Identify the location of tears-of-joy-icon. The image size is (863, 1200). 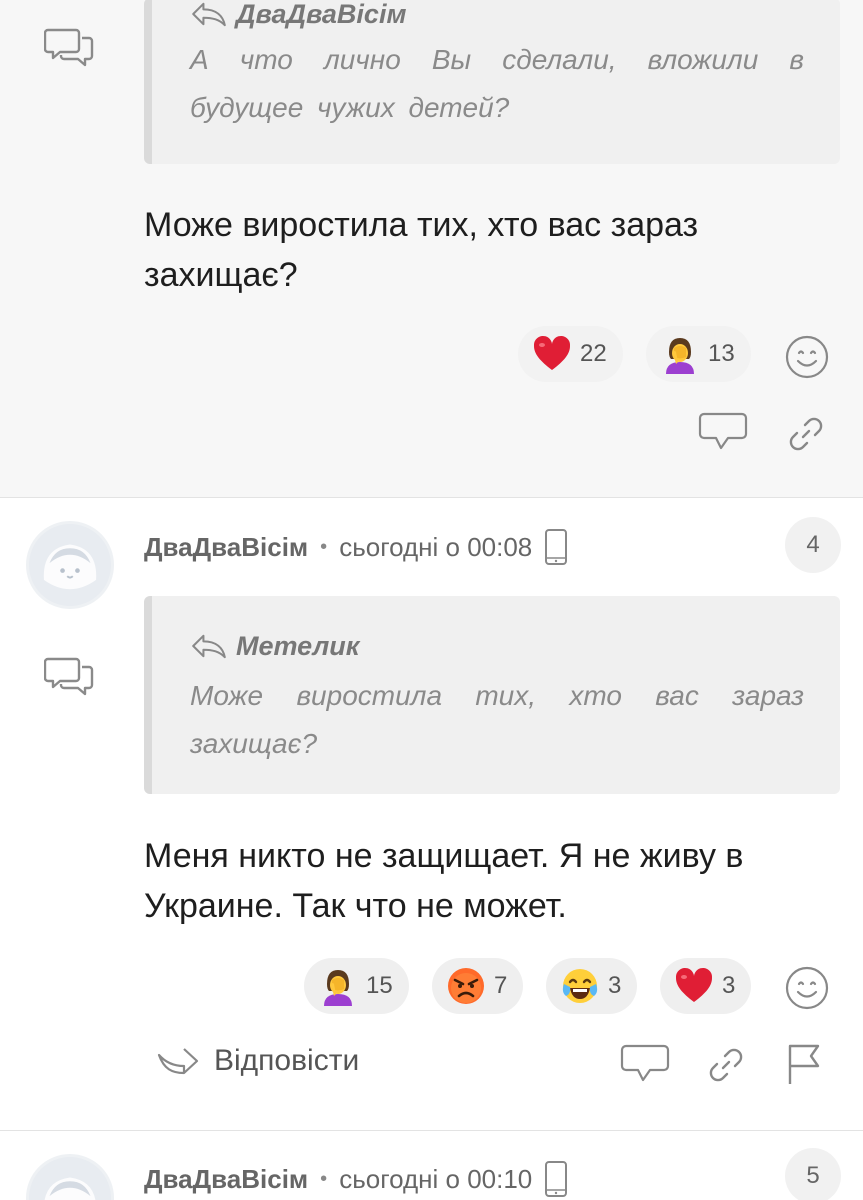
(580, 986).